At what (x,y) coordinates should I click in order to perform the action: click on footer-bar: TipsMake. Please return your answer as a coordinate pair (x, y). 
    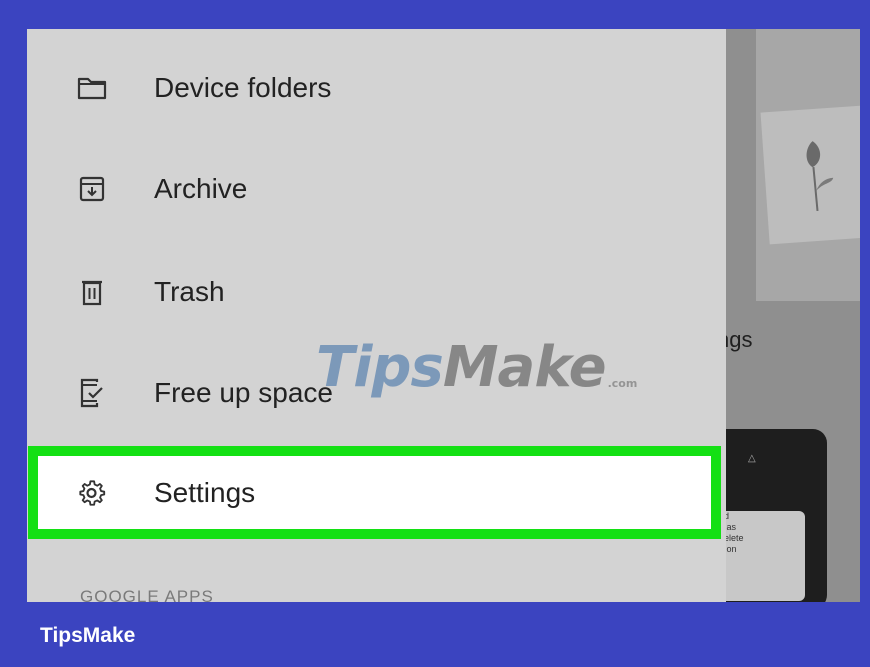
    Looking at the image, I should click on (435, 634).